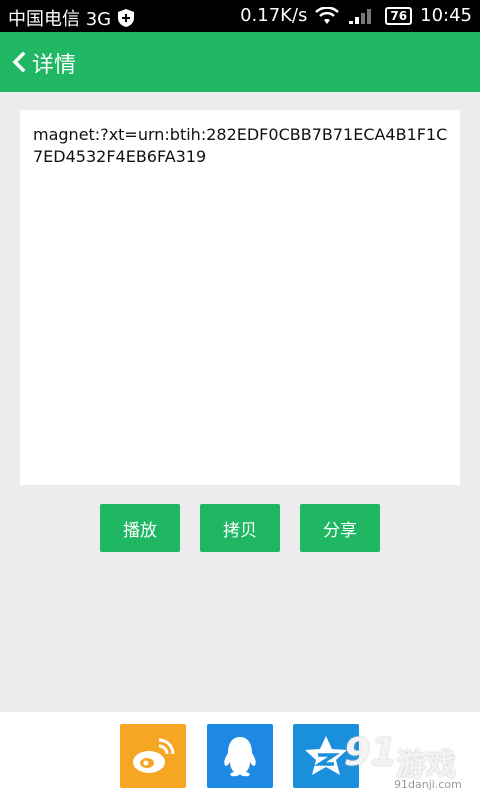 This screenshot has width=480, height=800. I want to click on qq-icon, so click(240, 757).